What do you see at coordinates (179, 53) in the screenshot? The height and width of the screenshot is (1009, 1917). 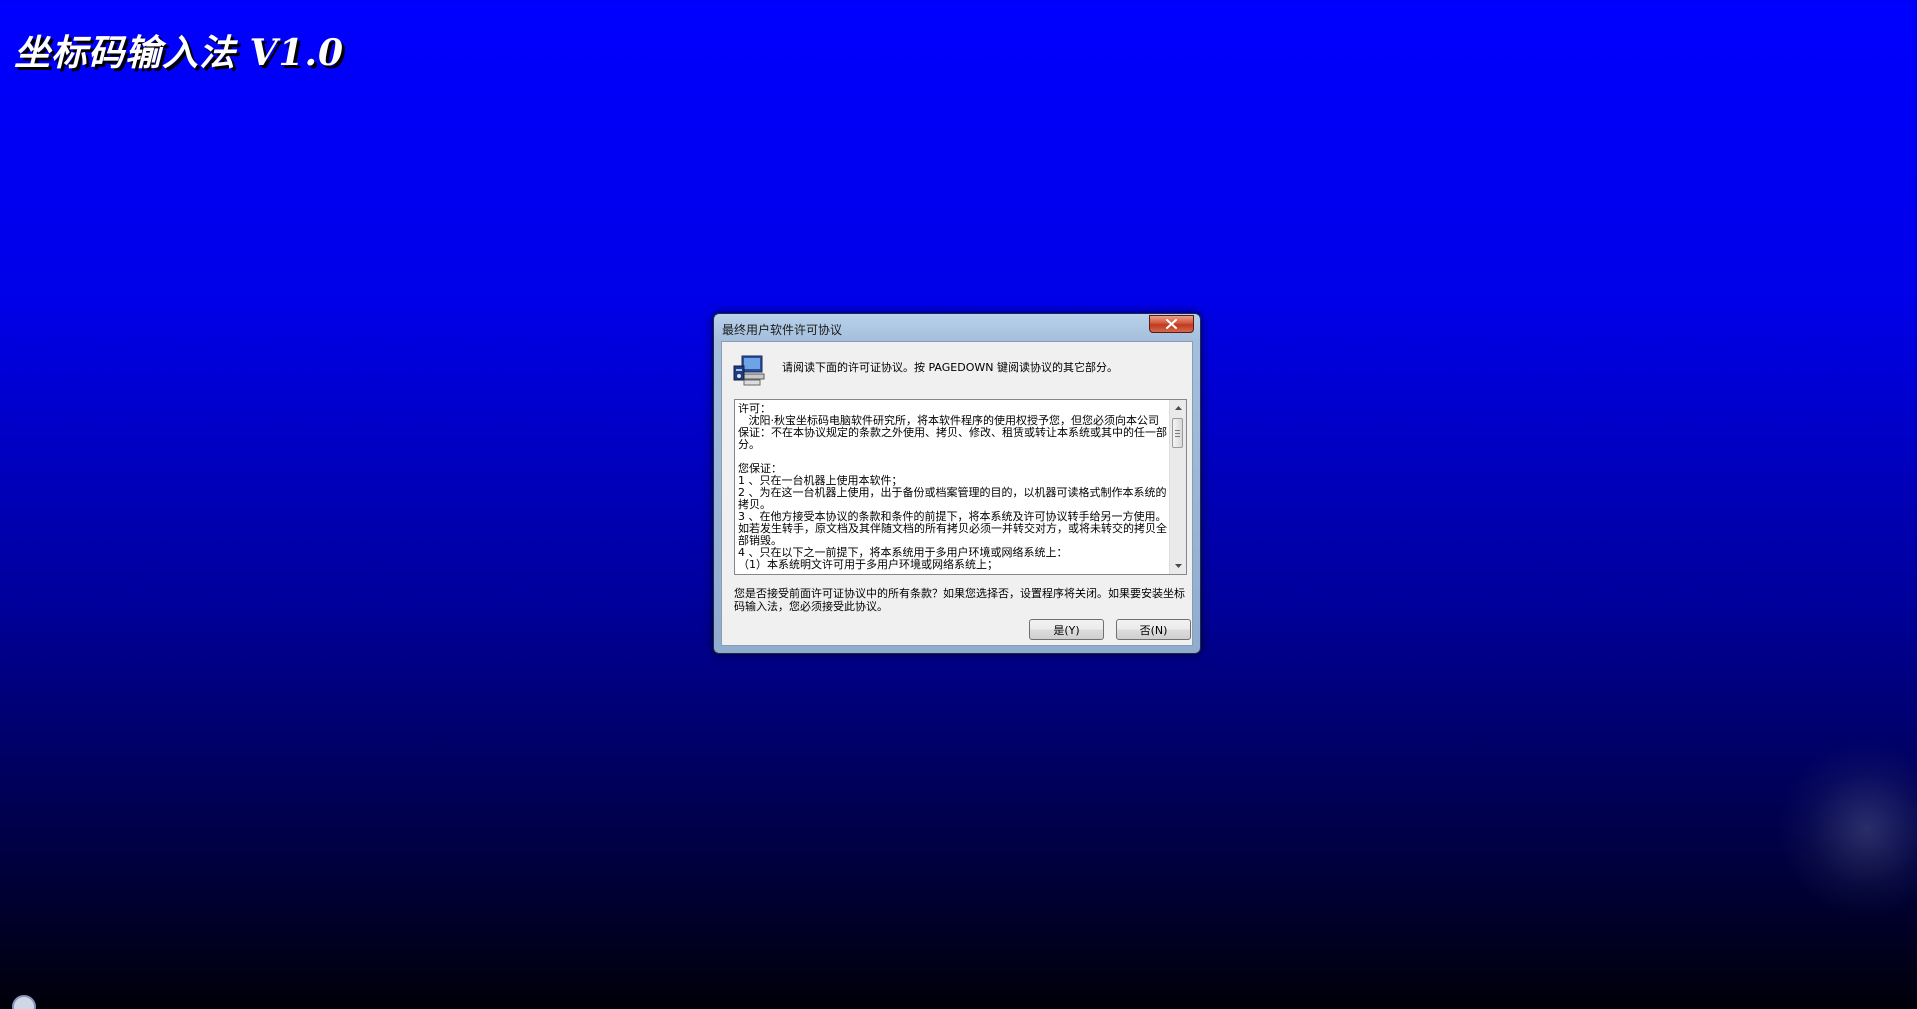 I see `app-title: 坐标码输入法 V1.0` at bounding box center [179, 53].